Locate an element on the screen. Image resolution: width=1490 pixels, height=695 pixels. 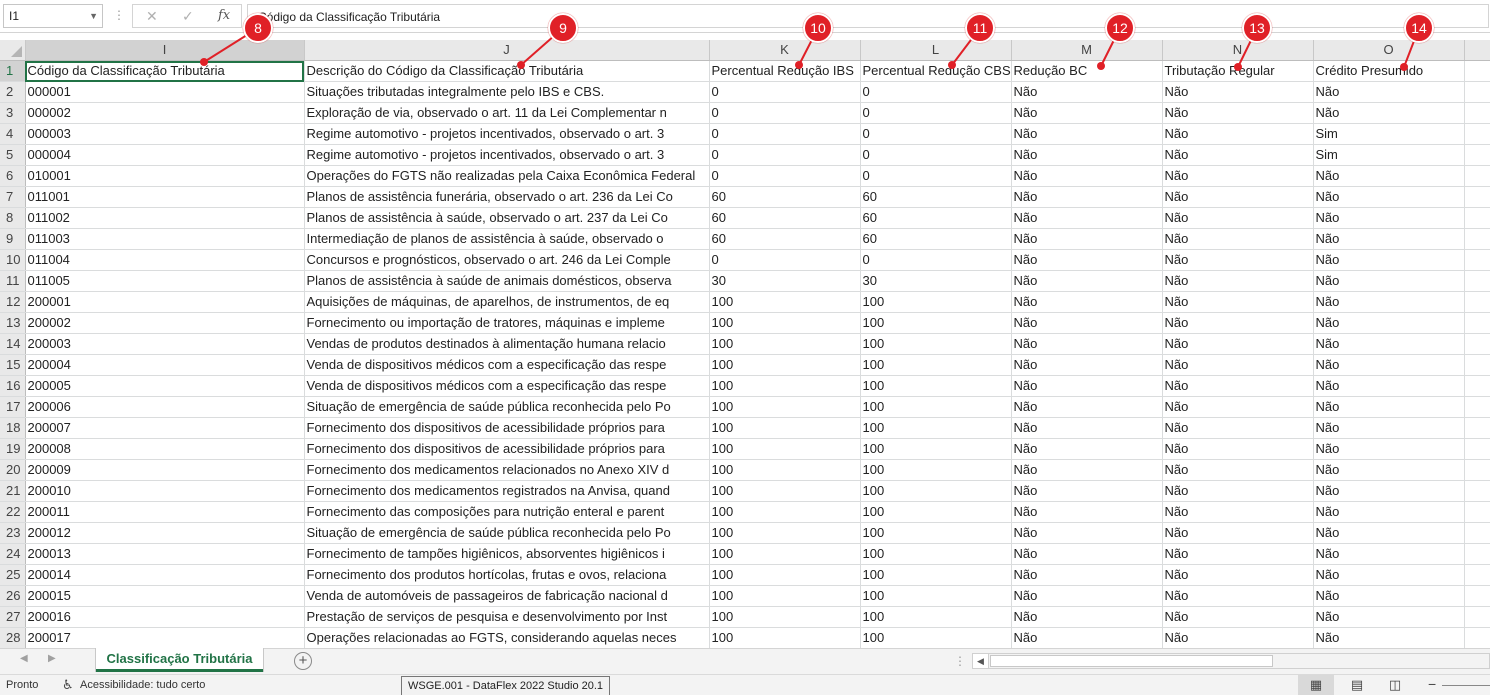
cell-m21: Não is located at coordinates (1087, 491).